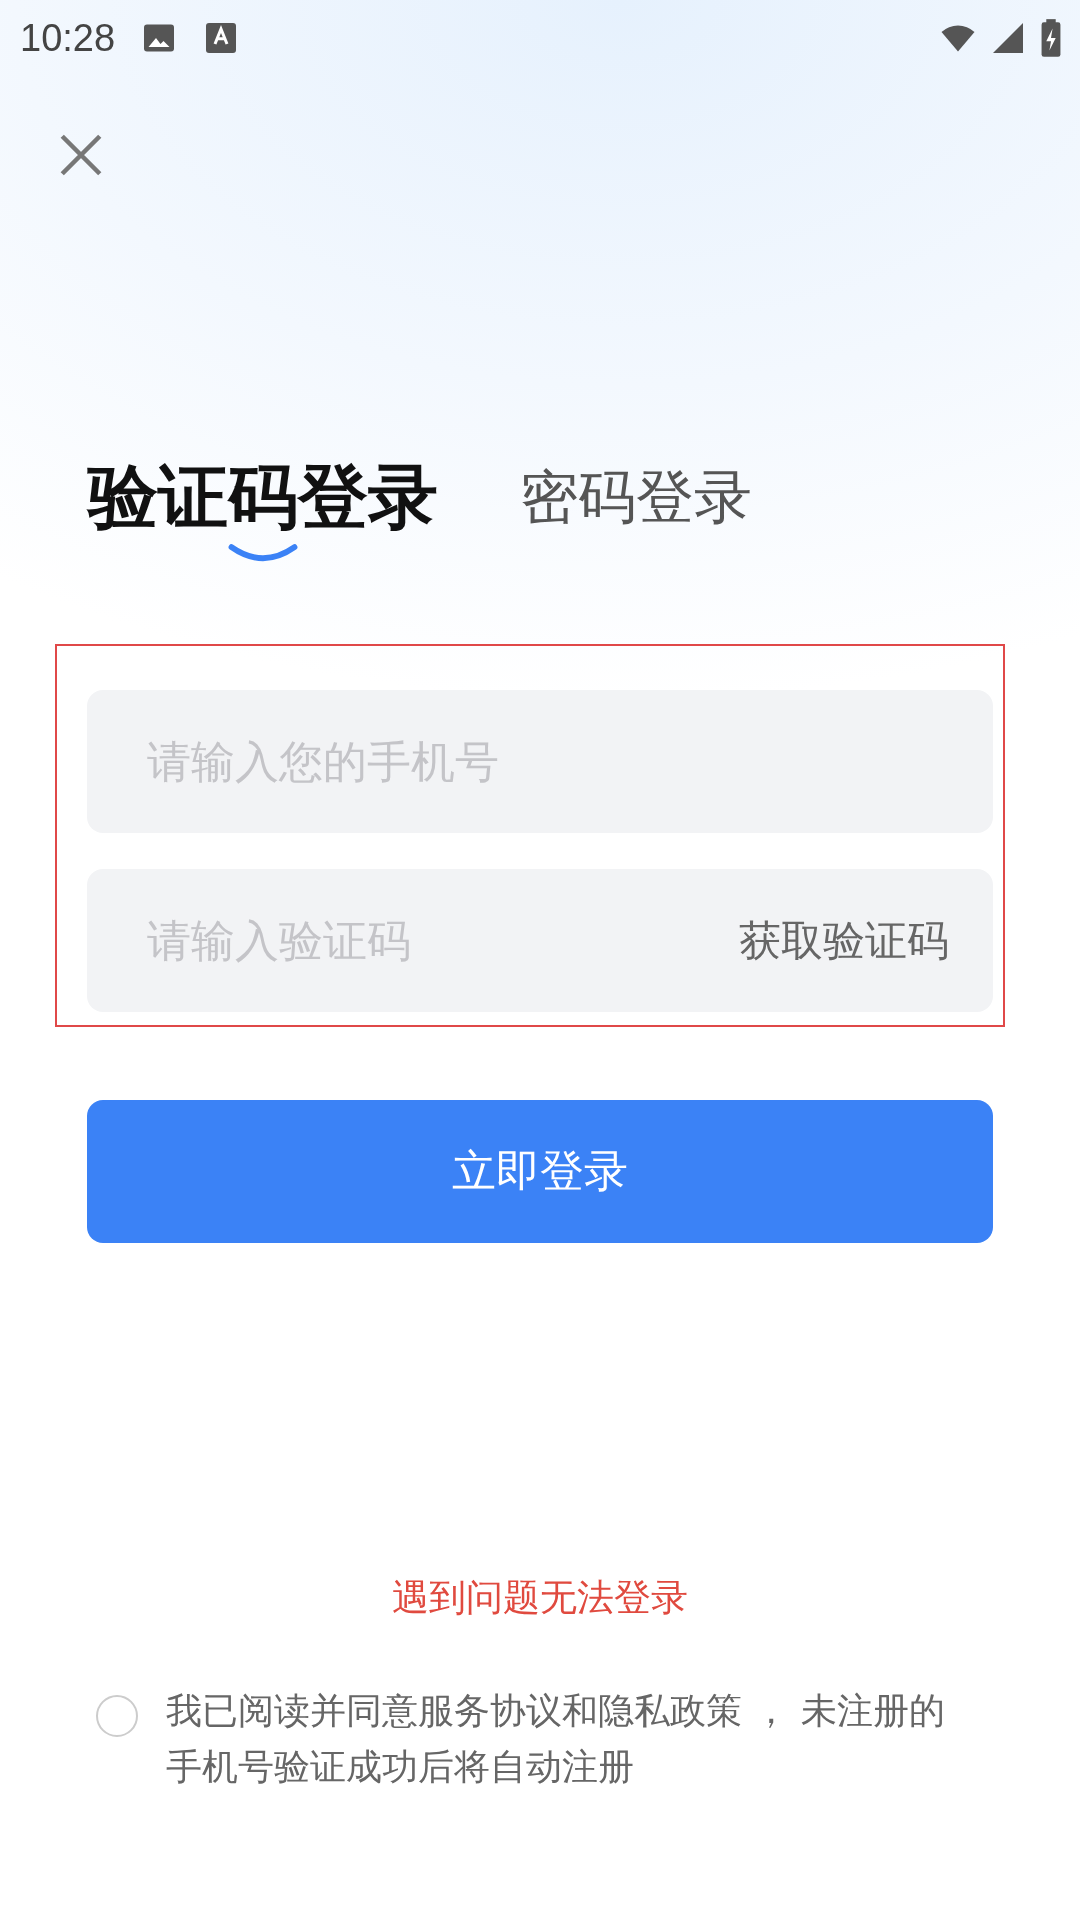 This screenshot has width=1080, height=1920. Describe the element at coordinates (540, 1171) in the screenshot. I see `login-button: 立即登录` at that location.